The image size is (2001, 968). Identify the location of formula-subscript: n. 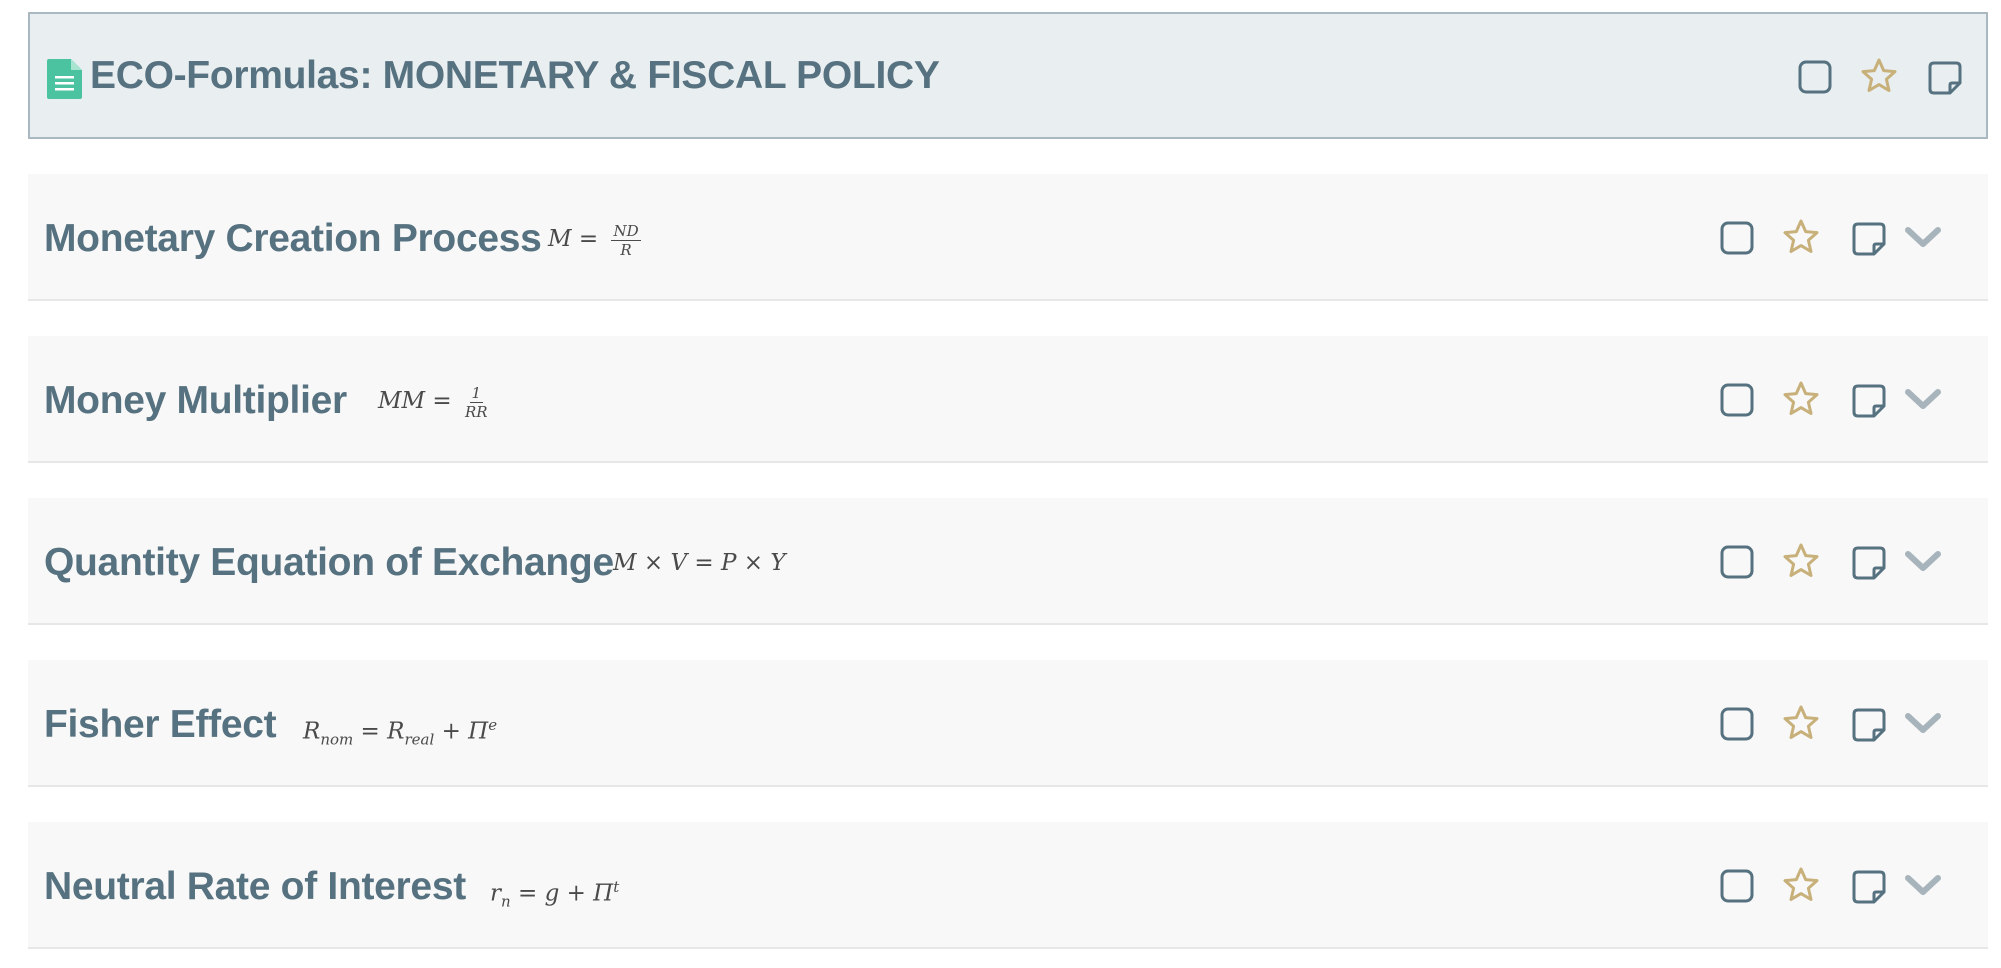
(506, 901).